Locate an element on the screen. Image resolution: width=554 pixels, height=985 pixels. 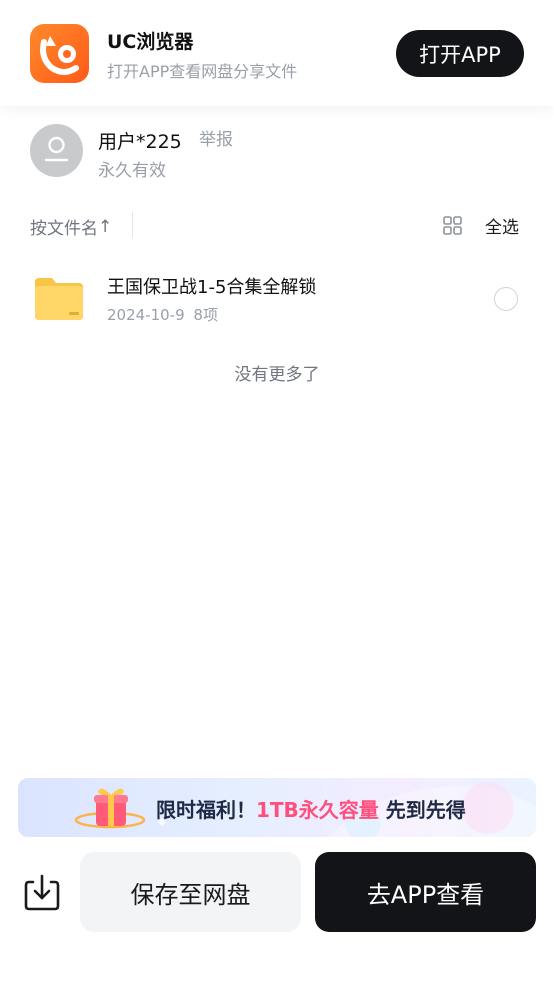
file-date: 2024-10-9 is located at coordinates (146, 315).